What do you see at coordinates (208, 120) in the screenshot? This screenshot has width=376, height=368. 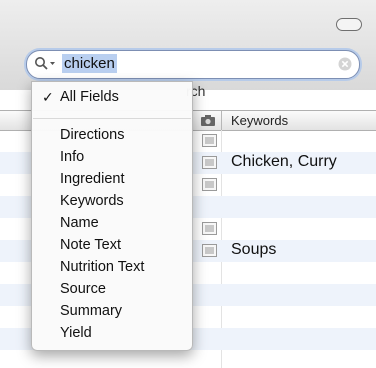 I see `photo-column-icon` at bounding box center [208, 120].